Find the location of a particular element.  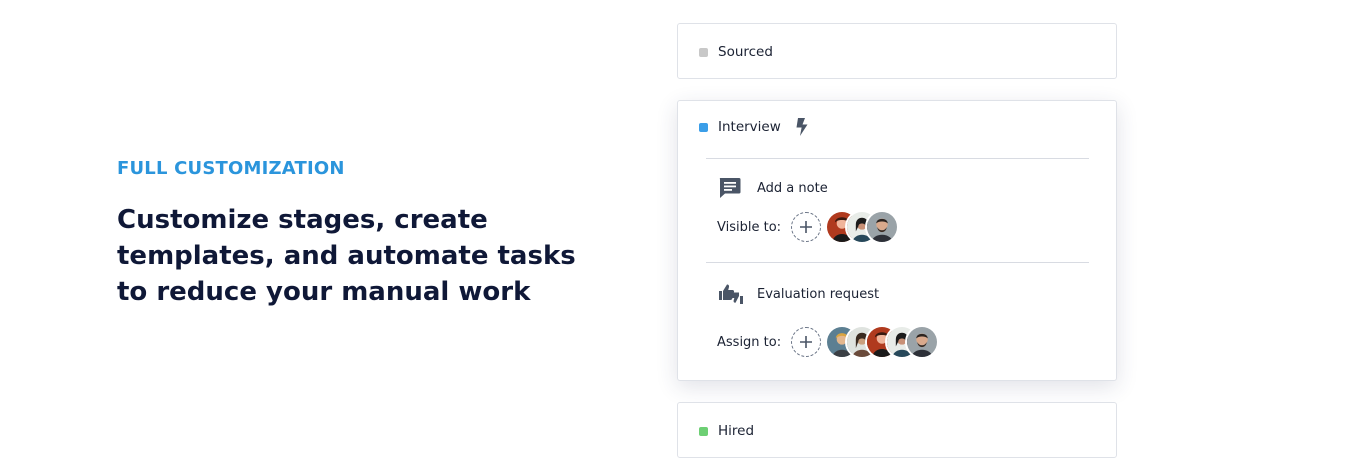

action-evaluation-request: Evaluation request is located at coordinates (798, 294).